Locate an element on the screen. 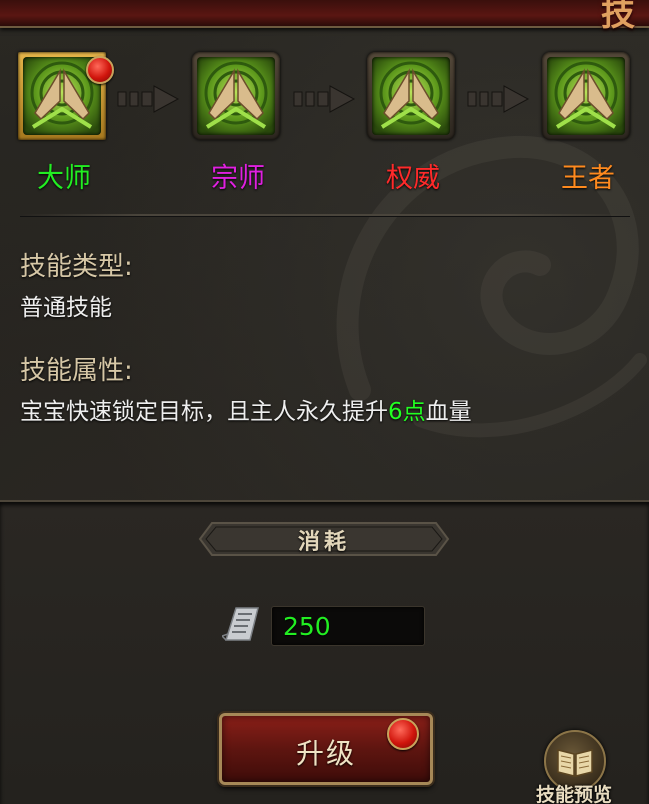 This screenshot has height=804, width=649. tier-icon-wangzhe is located at coordinates (588, 98).